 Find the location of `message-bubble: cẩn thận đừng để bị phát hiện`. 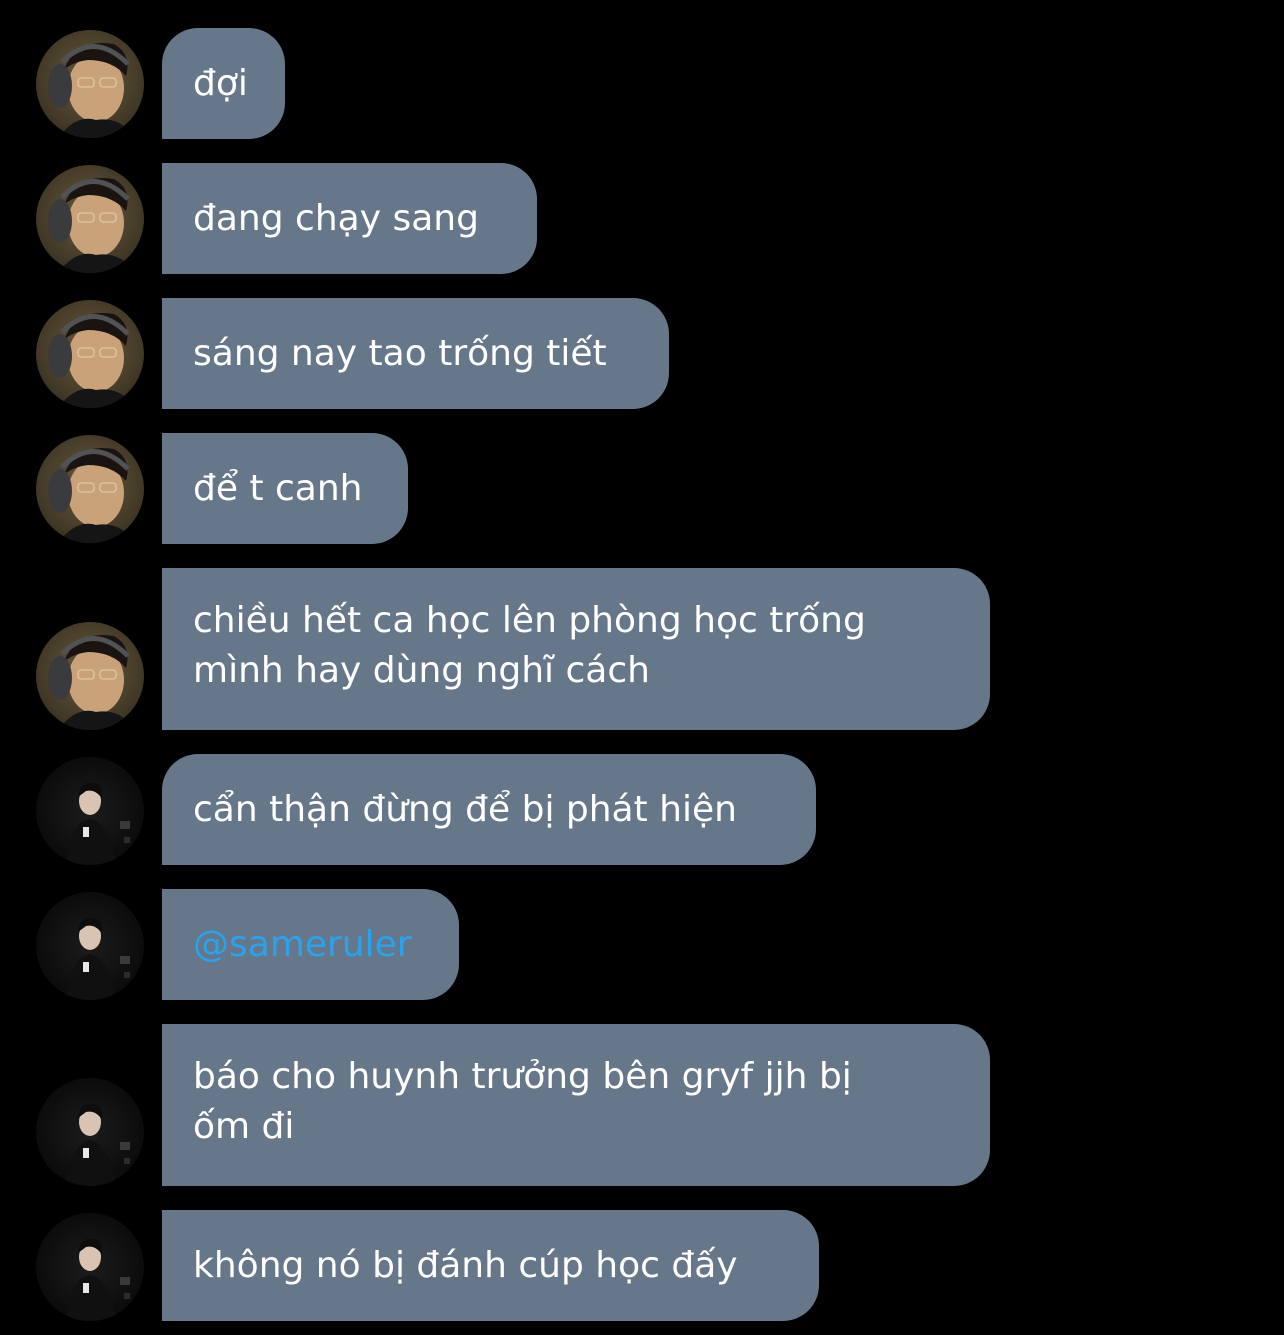

message-bubble: cẩn thận đừng để bị phát hiện is located at coordinates (489, 809).